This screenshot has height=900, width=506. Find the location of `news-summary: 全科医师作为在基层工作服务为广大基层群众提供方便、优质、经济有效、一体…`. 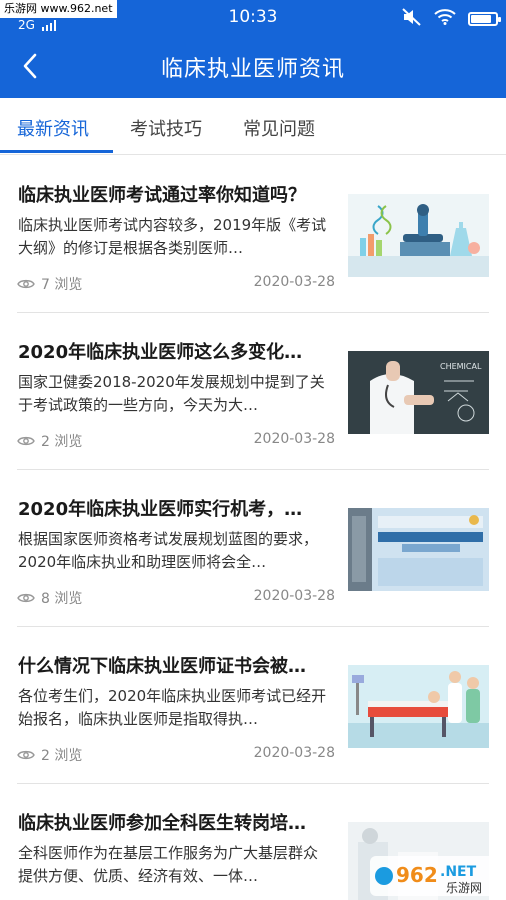

news-summary: 全科医师作为在基层工作服务为广大基层群众提供方便、优质、经济有效、一体… is located at coordinates (168, 864).